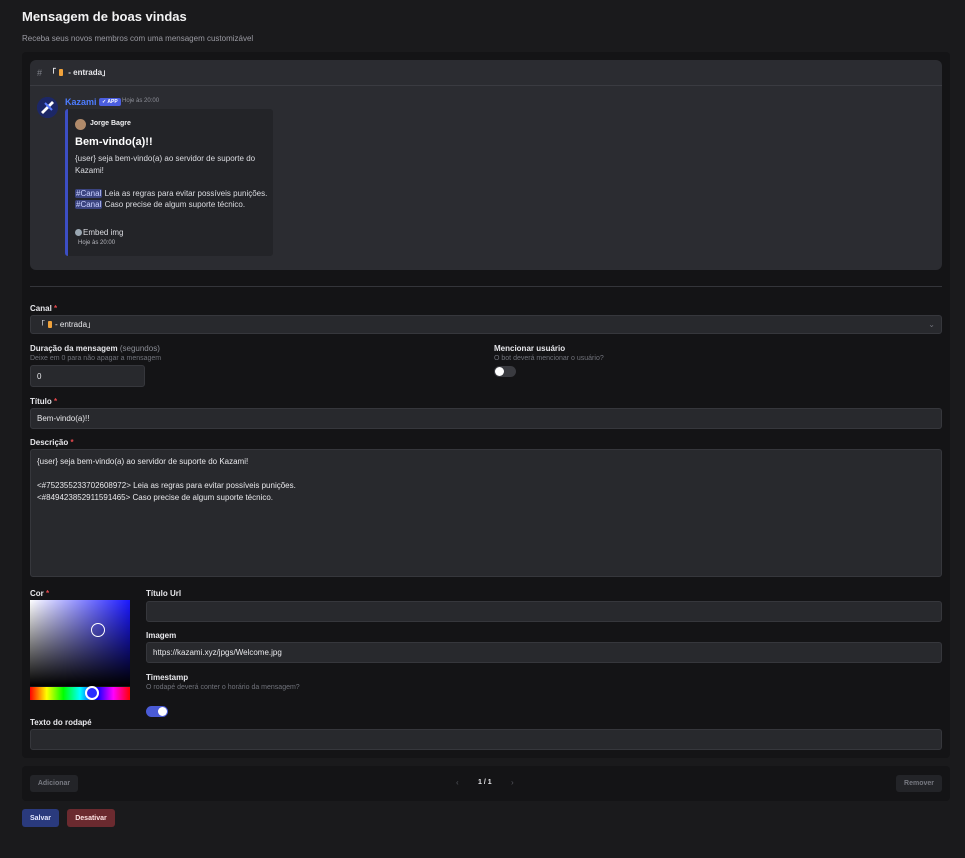  I want to click on imagem-input: https://kazami.xyz/jpgs/Welcome.jpg, so click(544, 652).